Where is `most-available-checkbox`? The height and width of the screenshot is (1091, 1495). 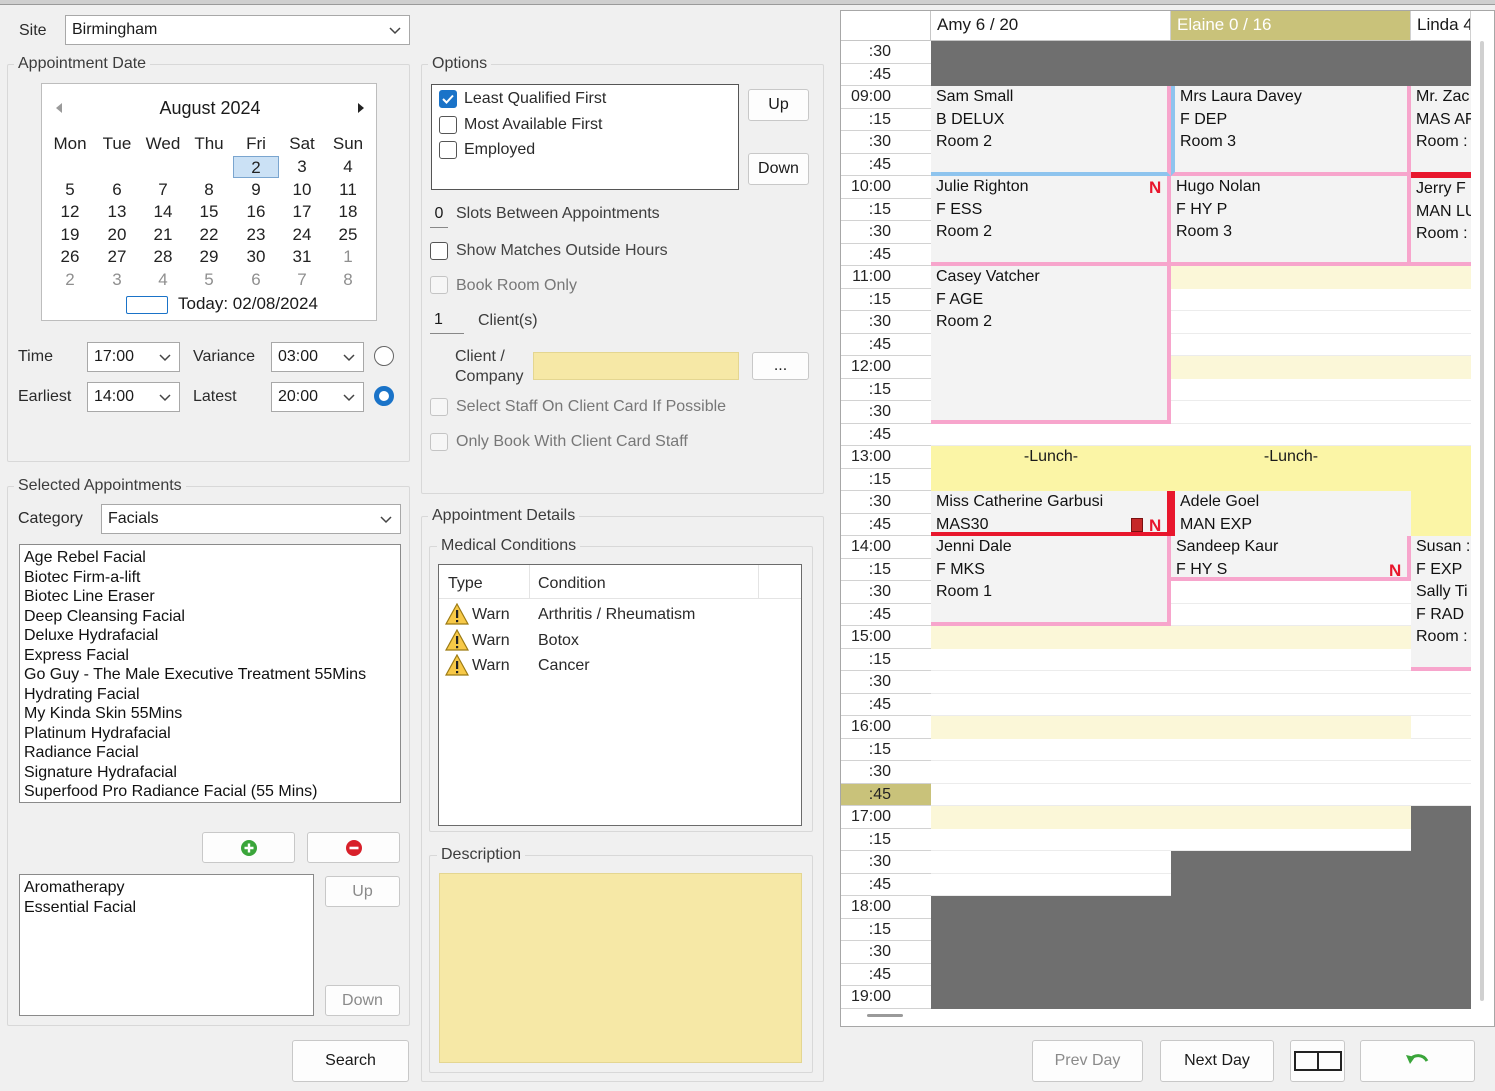
most-available-checkbox is located at coordinates (448, 125).